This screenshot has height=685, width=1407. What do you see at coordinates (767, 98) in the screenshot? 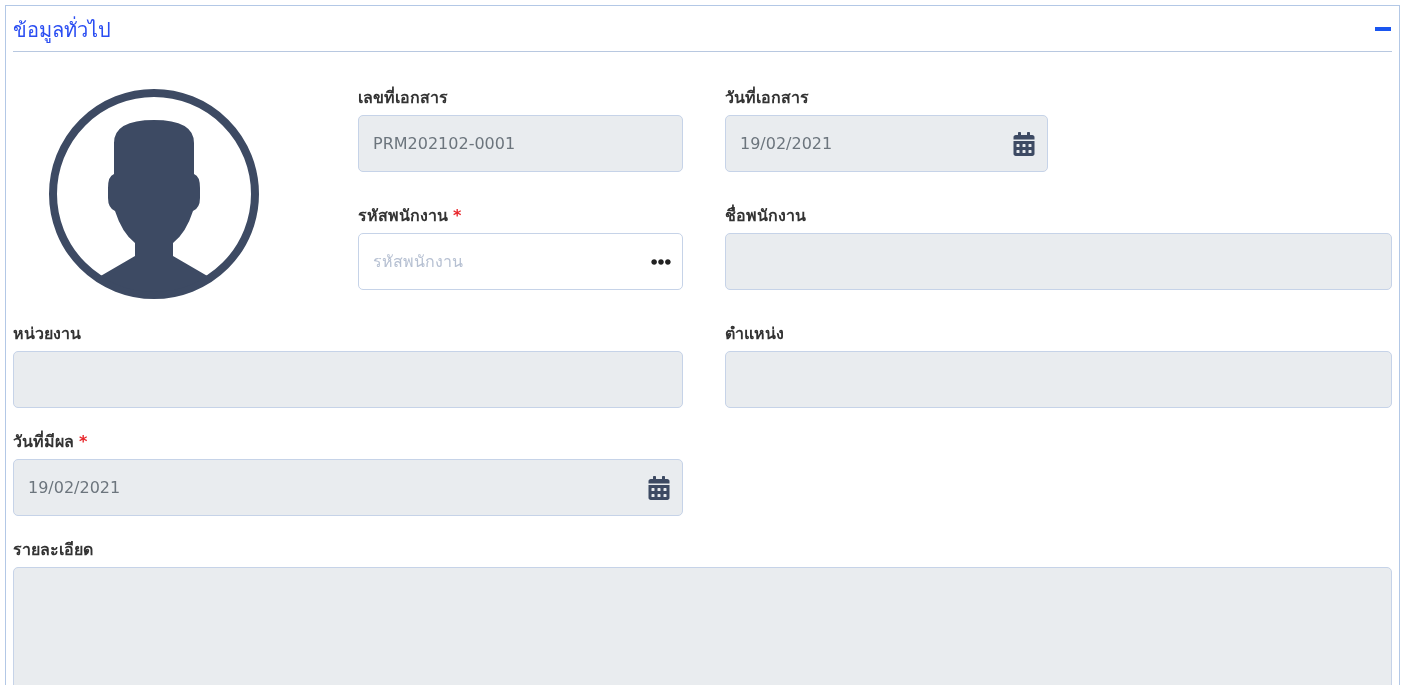
I see `field-label: วันที่เอกสาร` at bounding box center [767, 98].